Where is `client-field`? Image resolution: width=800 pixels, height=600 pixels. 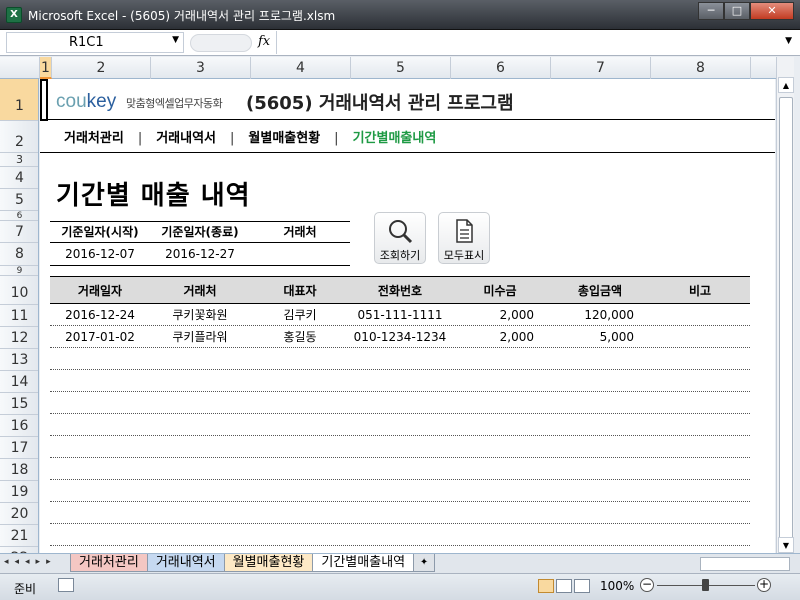
client-field is located at coordinates (300, 254).